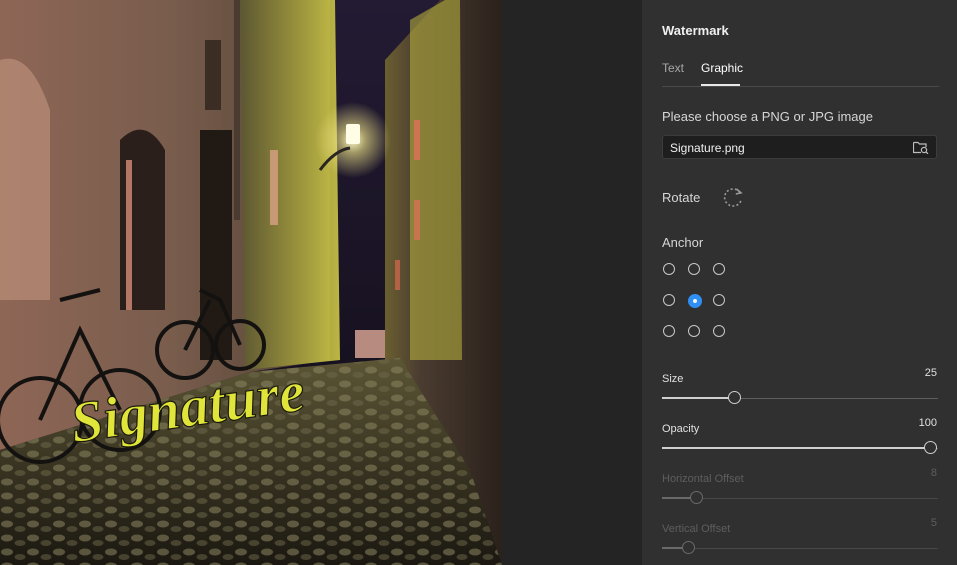 Image resolution: width=957 pixels, height=565 pixels. What do you see at coordinates (920, 150) in the screenshot?
I see `folder-search-icon` at bounding box center [920, 150].